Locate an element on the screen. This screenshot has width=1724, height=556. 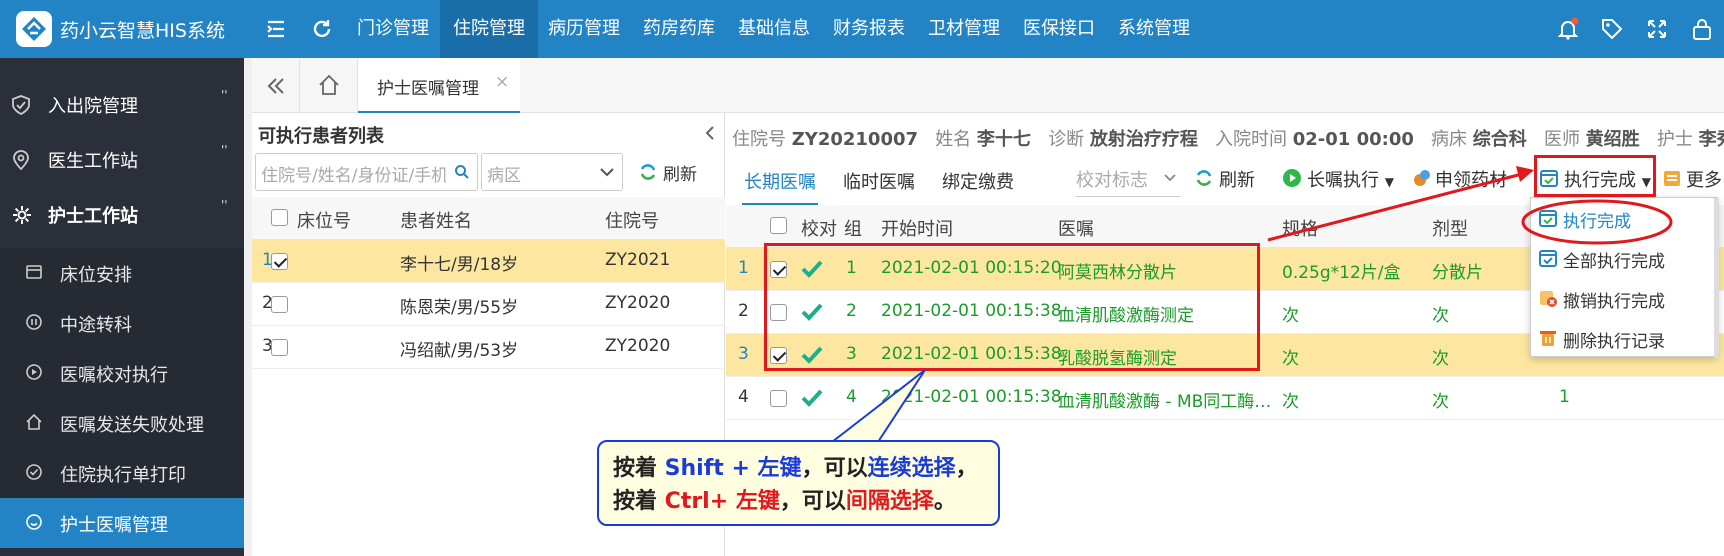
refresh-icon is located at coordinates (322, 29).